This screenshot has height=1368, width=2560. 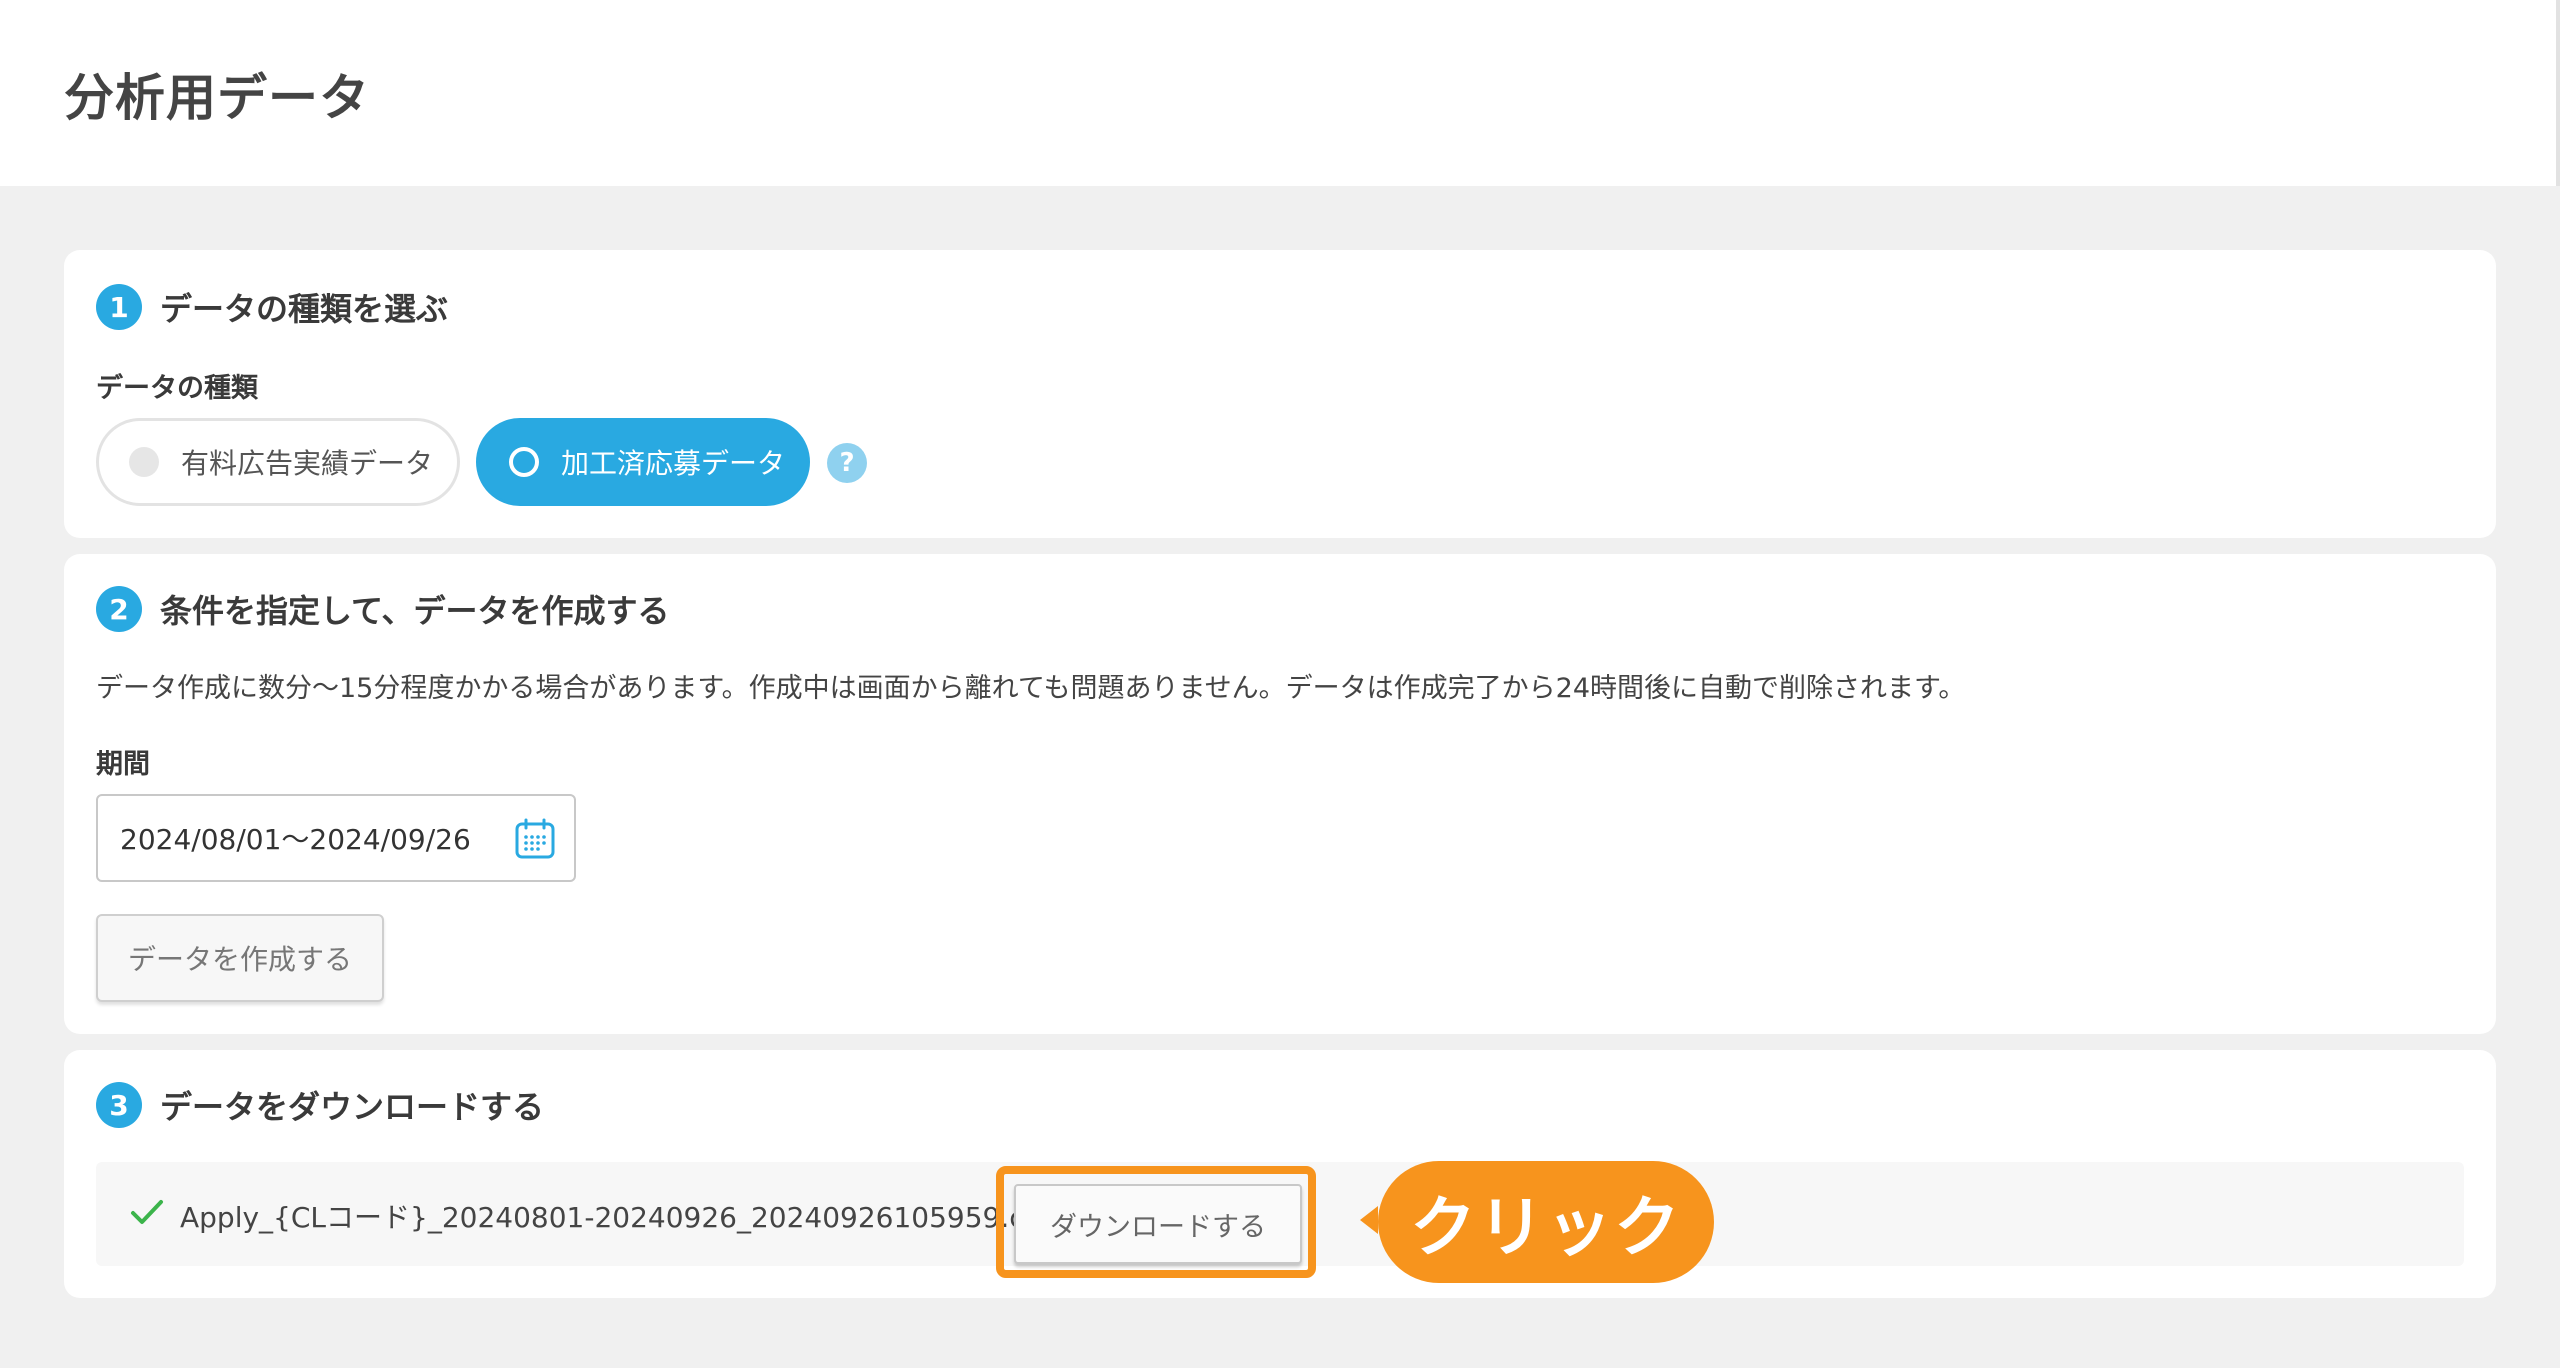 What do you see at coordinates (535, 839) in the screenshot?
I see `calendar-icon` at bounding box center [535, 839].